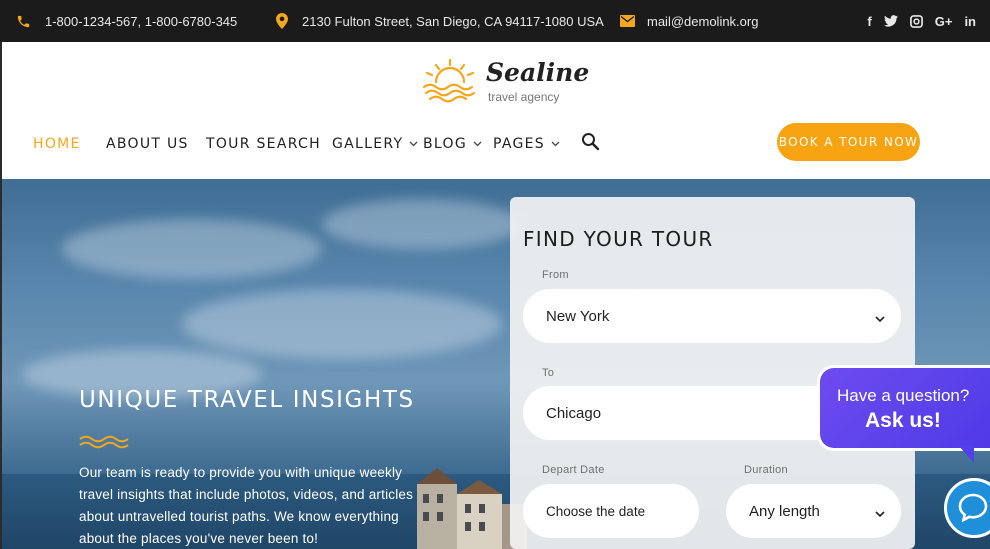 The height and width of the screenshot is (549, 990). I want to click on to-value: Chicago, so click(574, 413).